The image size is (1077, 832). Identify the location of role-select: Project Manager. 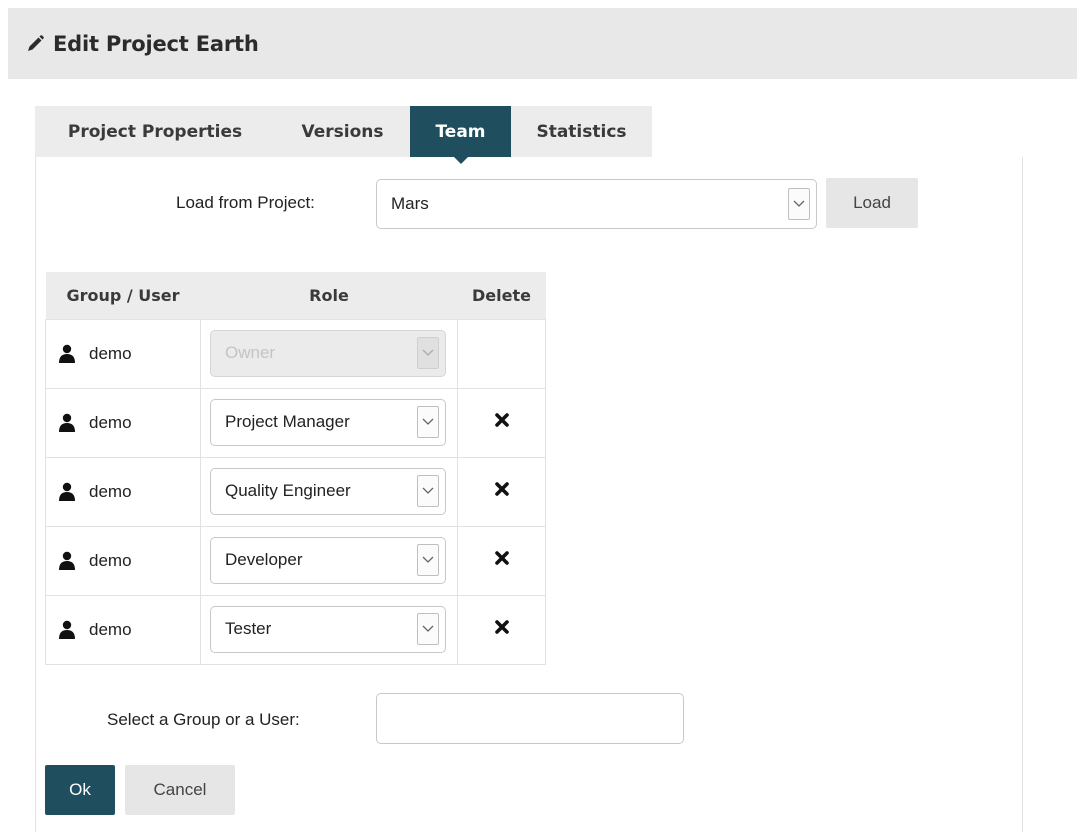
(328, 422).